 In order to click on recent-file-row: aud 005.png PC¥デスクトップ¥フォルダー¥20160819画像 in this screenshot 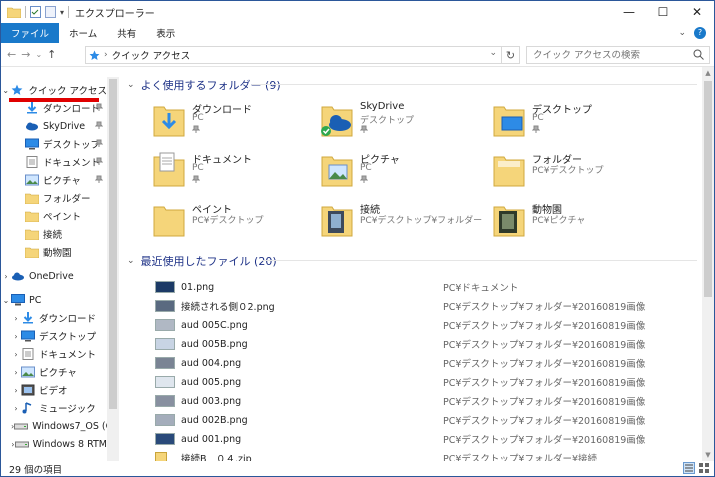, I will do `click(425, 382)`.